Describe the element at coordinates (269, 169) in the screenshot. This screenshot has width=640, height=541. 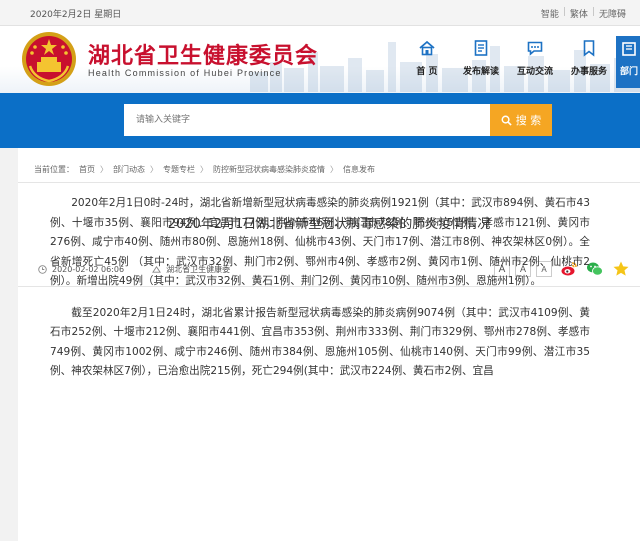
I see `breadcrumb-item-epidemic: 防控新型冠状病毒感染肺炎疫情` at that location.